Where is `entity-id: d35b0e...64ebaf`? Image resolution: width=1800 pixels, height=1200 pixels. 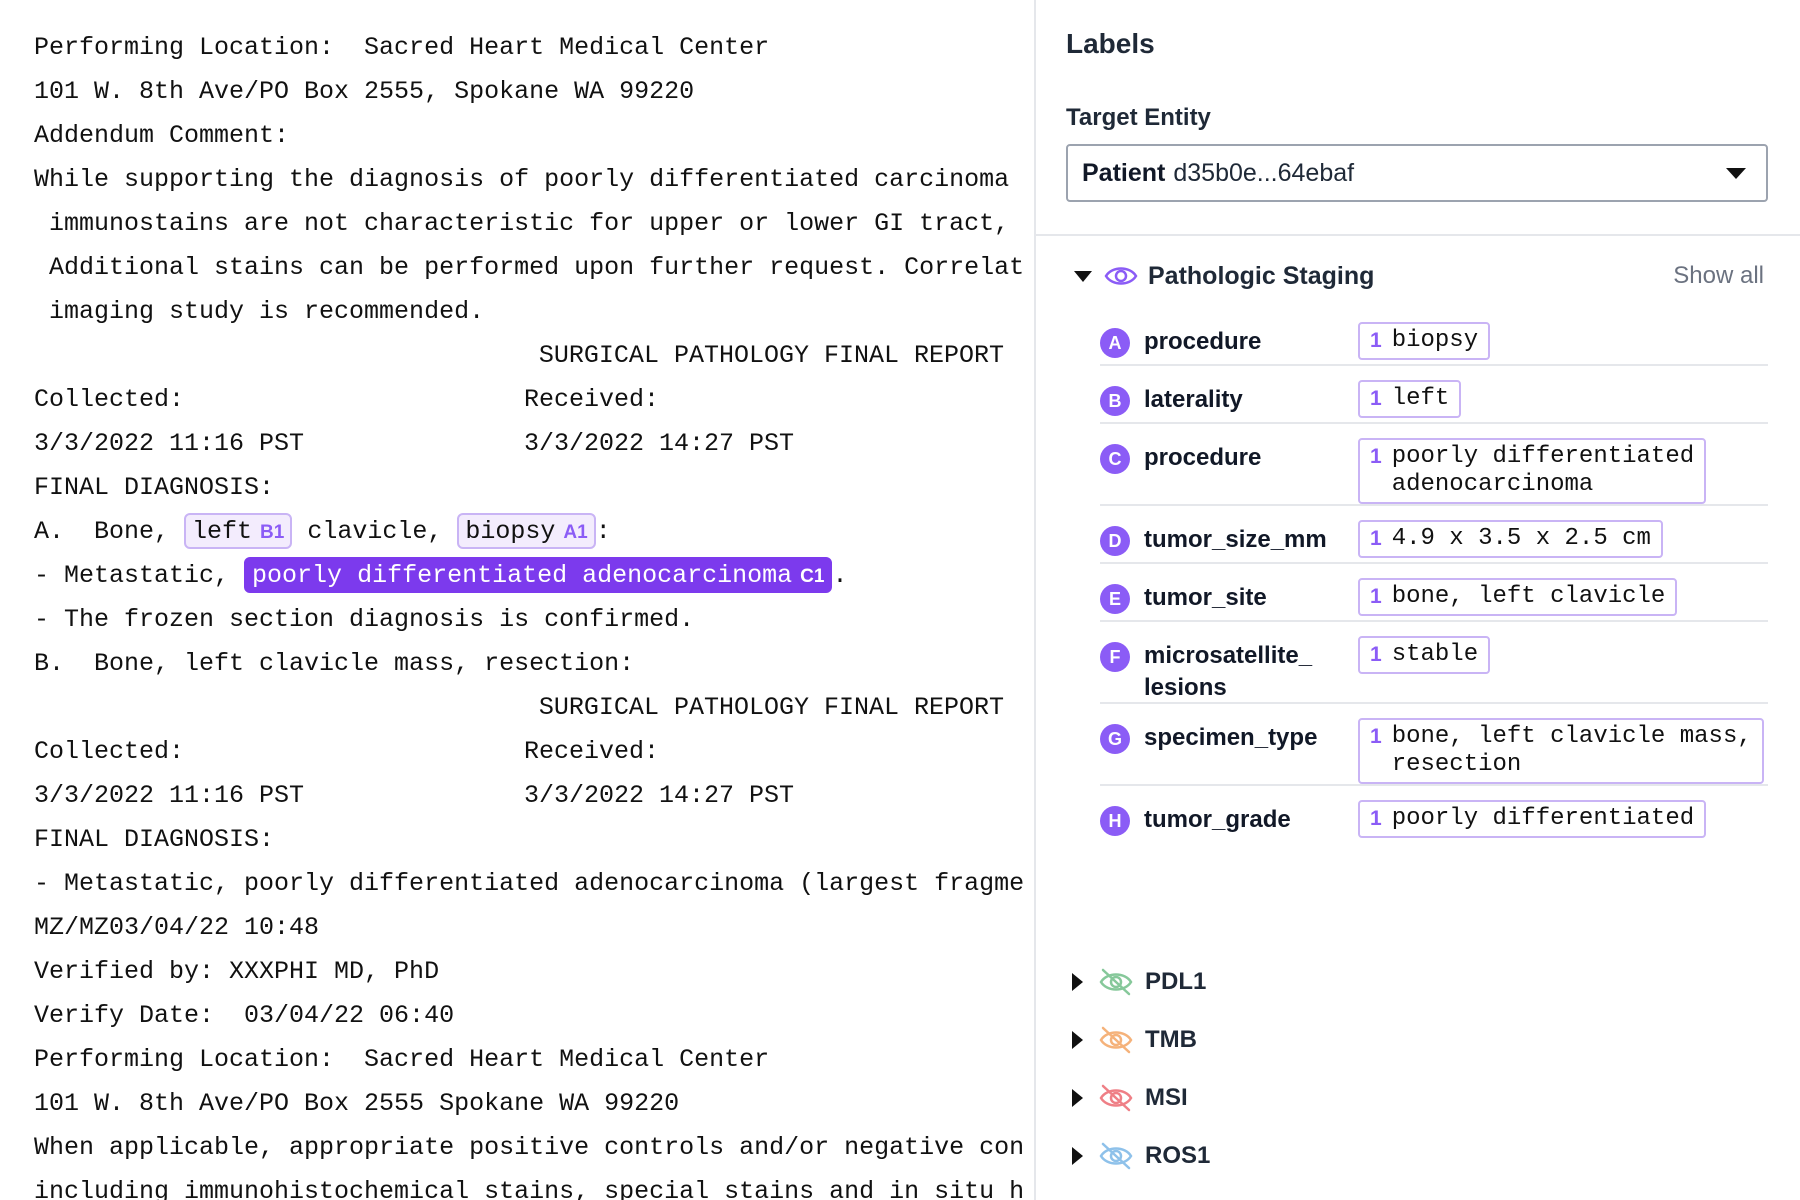 entity-id: d35b0e...64ebaf is located at coordinates (1264, 172).